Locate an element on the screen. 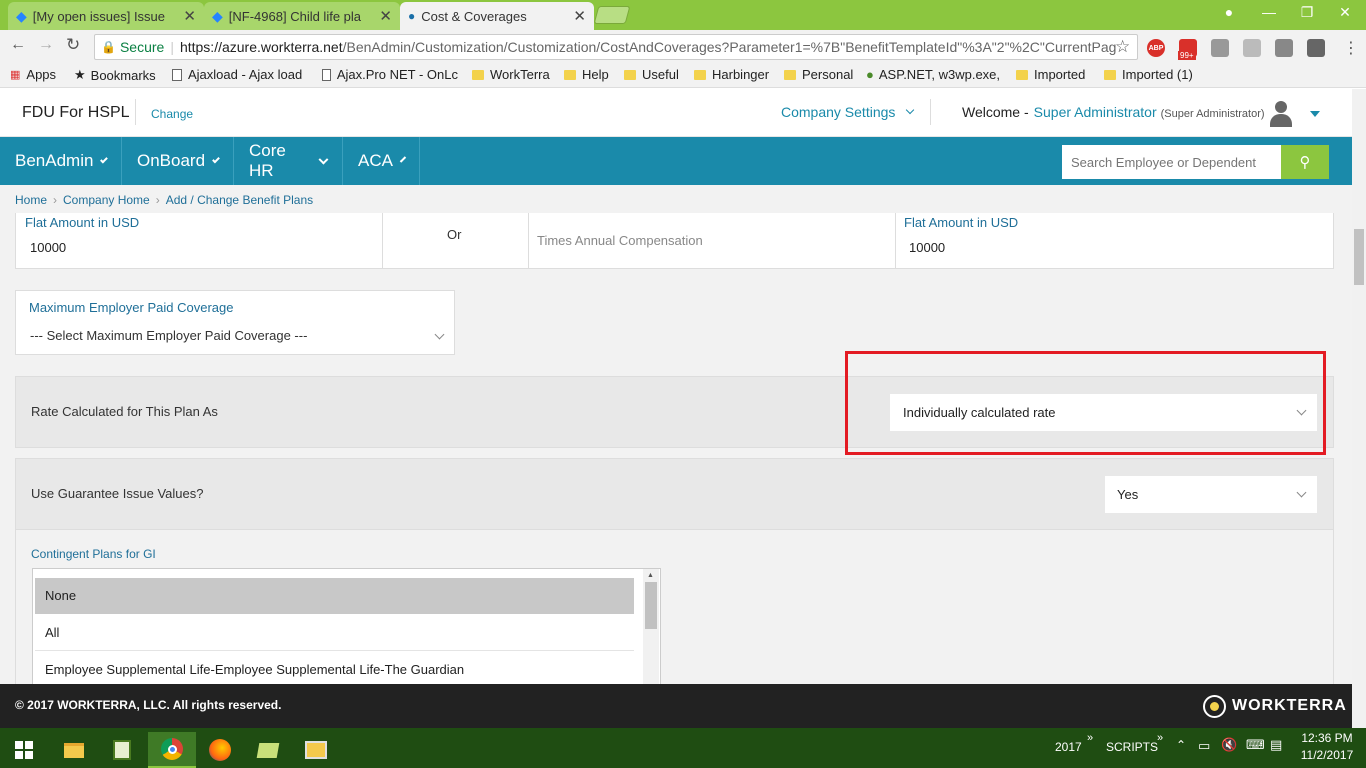 This screenshot has width=1366, height=768. outlook-icon is located at coordinates (316, 750).